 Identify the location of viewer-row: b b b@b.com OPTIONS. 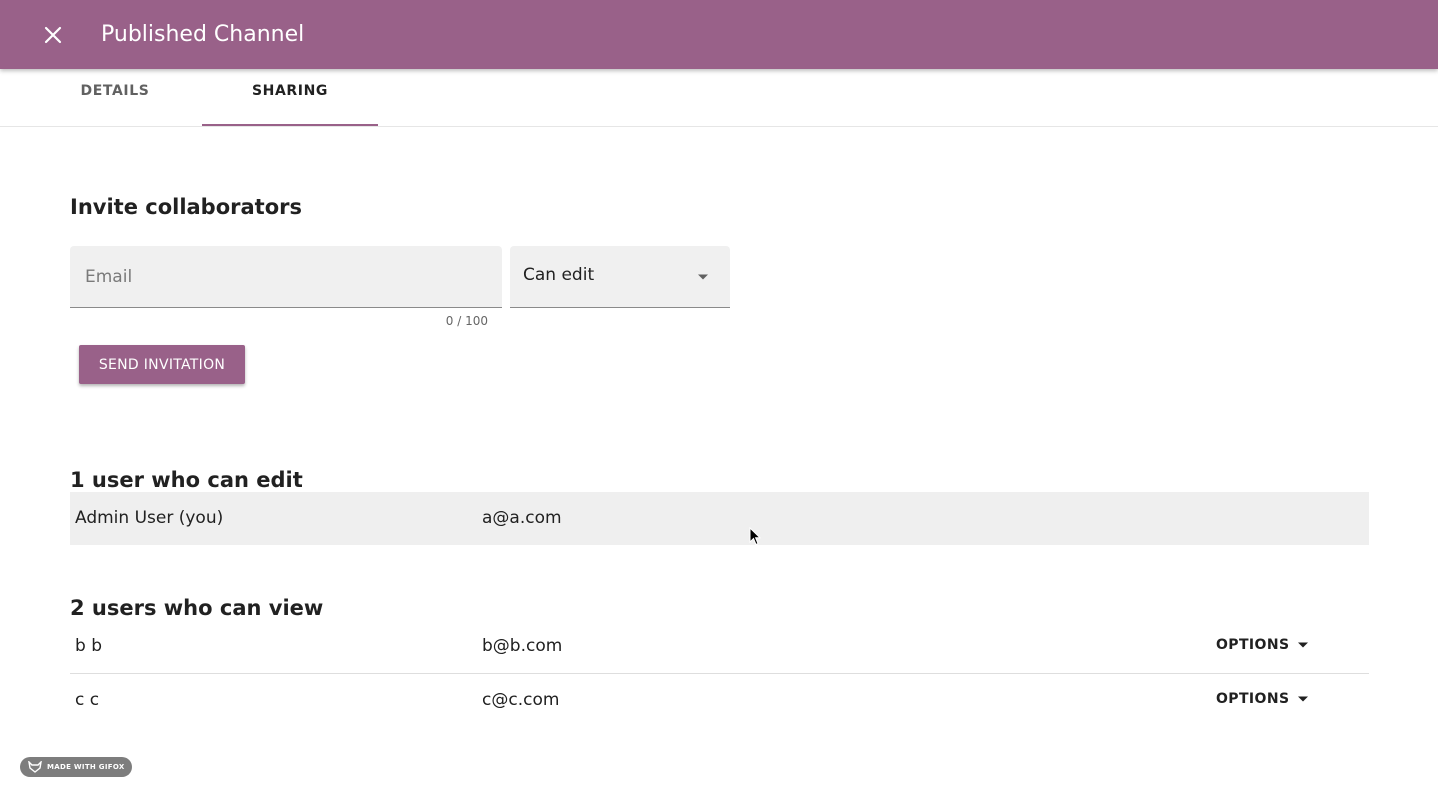
(719, 647).